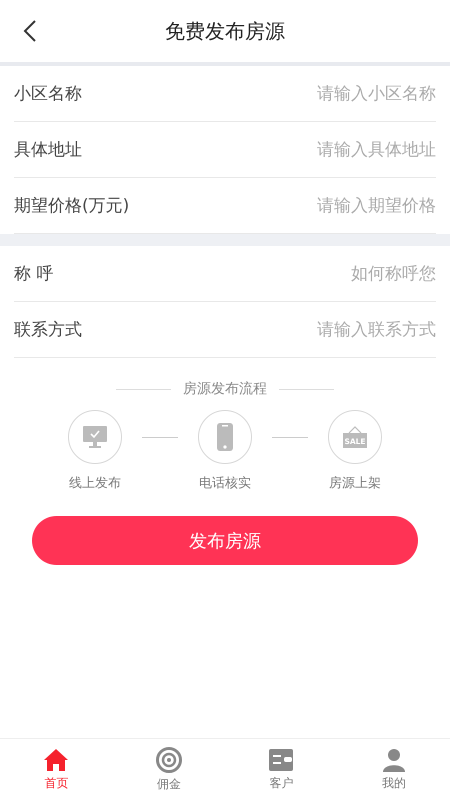  I want to click on field-label: 称 呼, so click(34, 274).